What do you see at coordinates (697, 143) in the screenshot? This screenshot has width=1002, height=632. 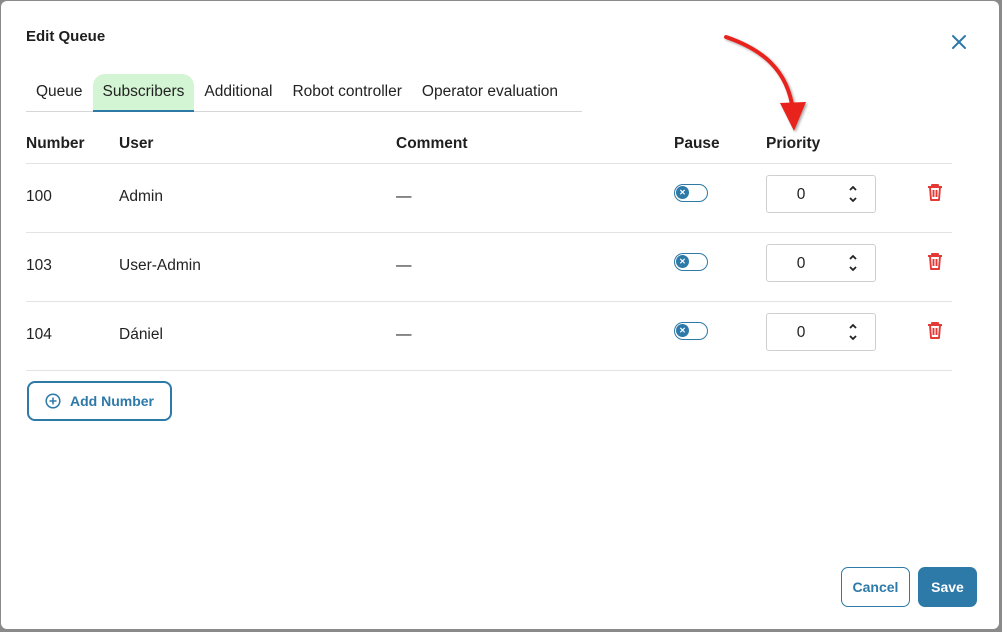 I see `header-pause: Pause` at bounding box center [697, 143].